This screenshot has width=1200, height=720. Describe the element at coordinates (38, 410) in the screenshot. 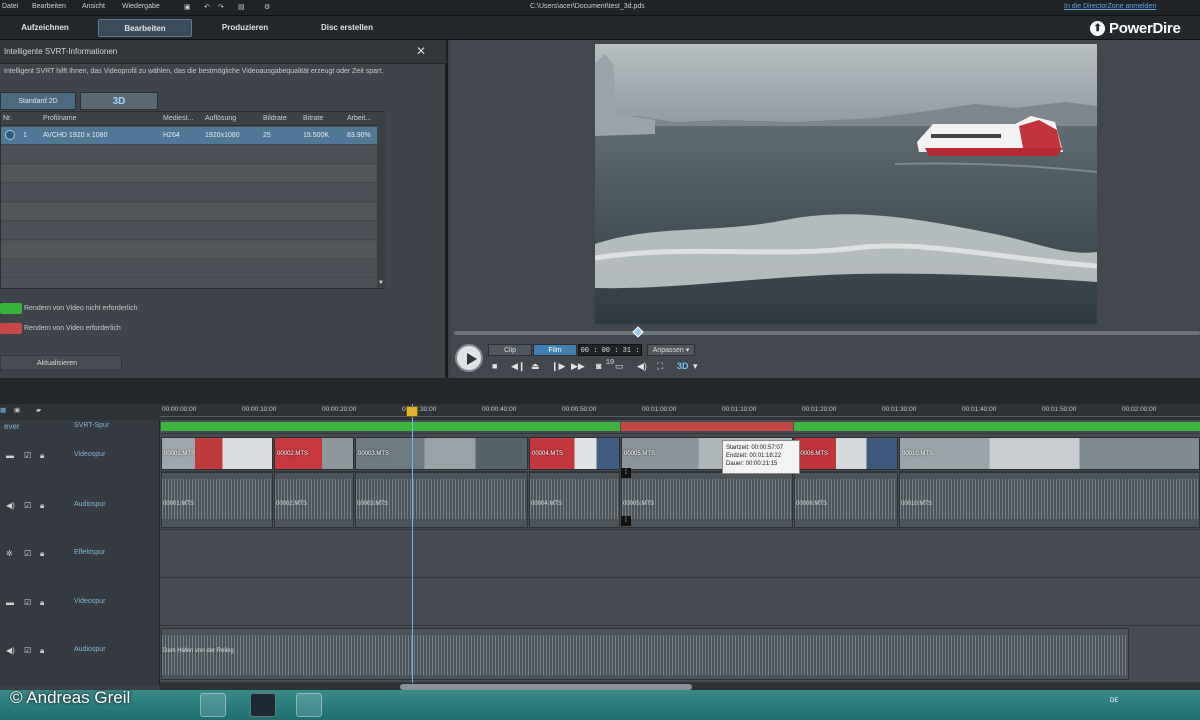

I see `zoom-icon: ▰` at that location.